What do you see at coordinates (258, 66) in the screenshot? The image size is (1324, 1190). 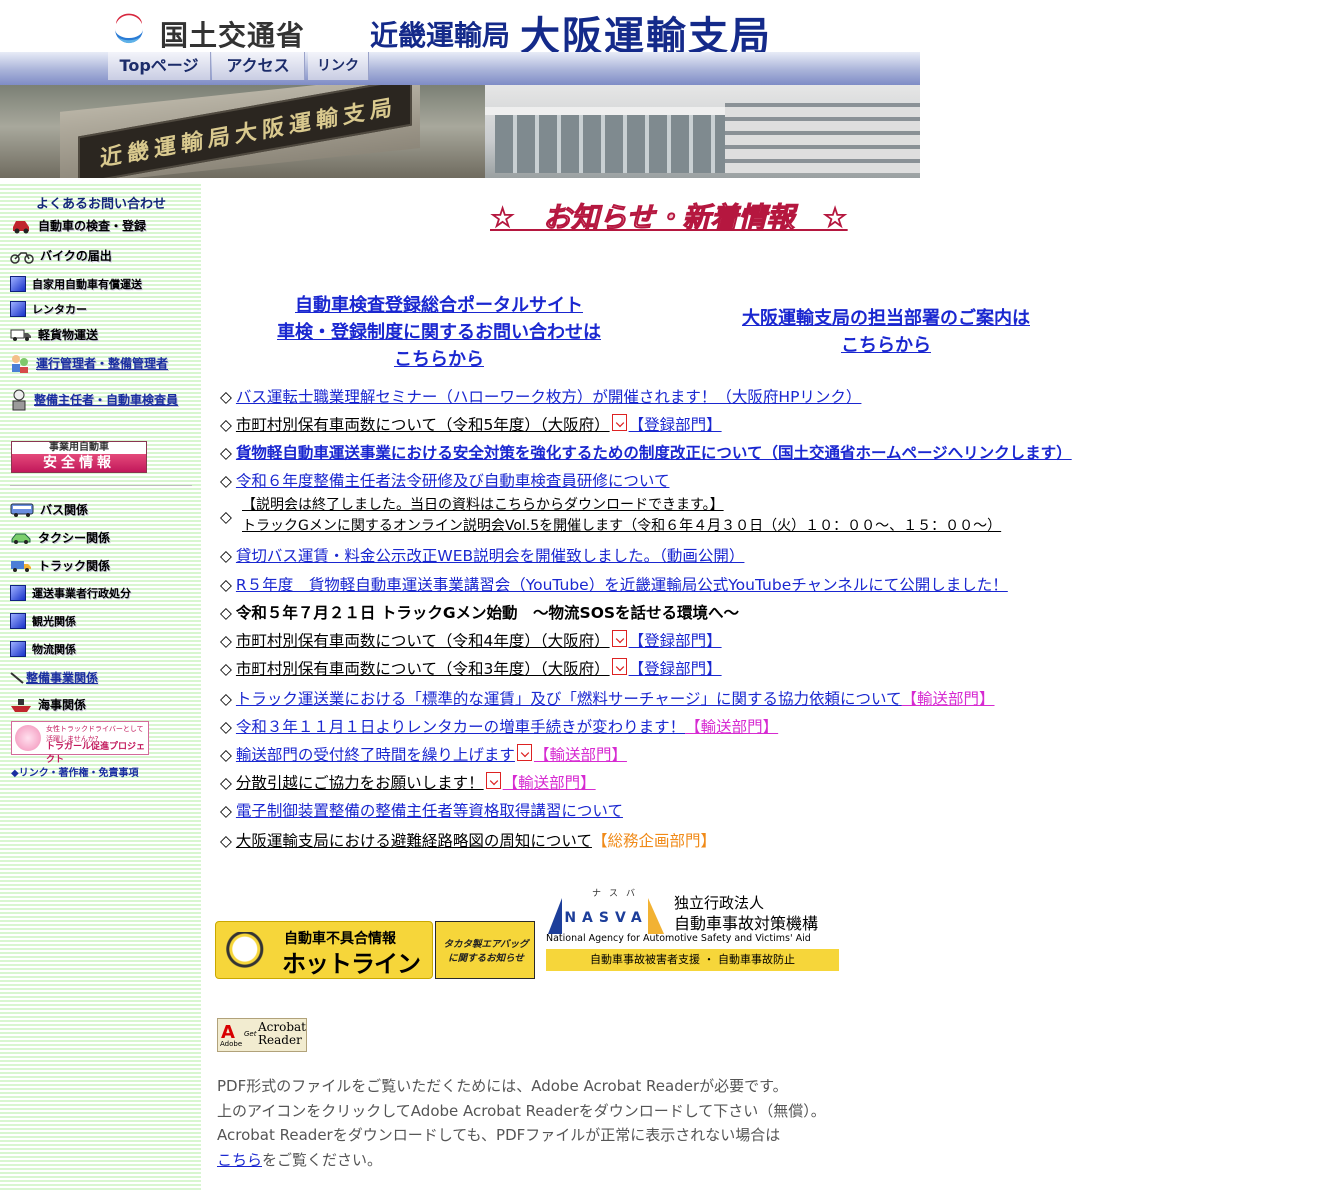 I see `nav-access: アクセス` at bounding box center [258, 66].